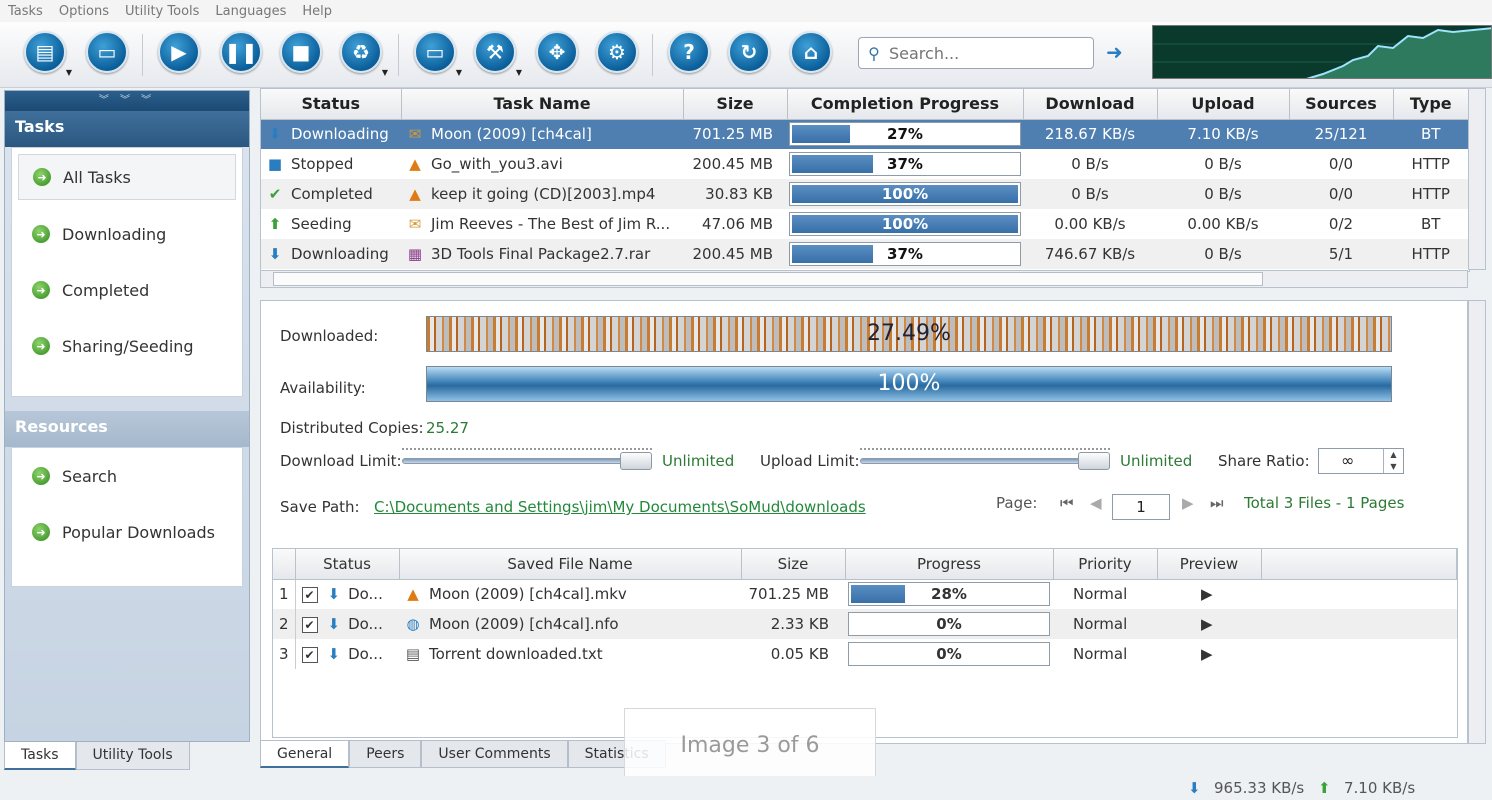 This screenshot has height=800, width=1492. I want to click on sidebar-item-popular-downloads: ➜ Popular Downloads, so click(127, 532).